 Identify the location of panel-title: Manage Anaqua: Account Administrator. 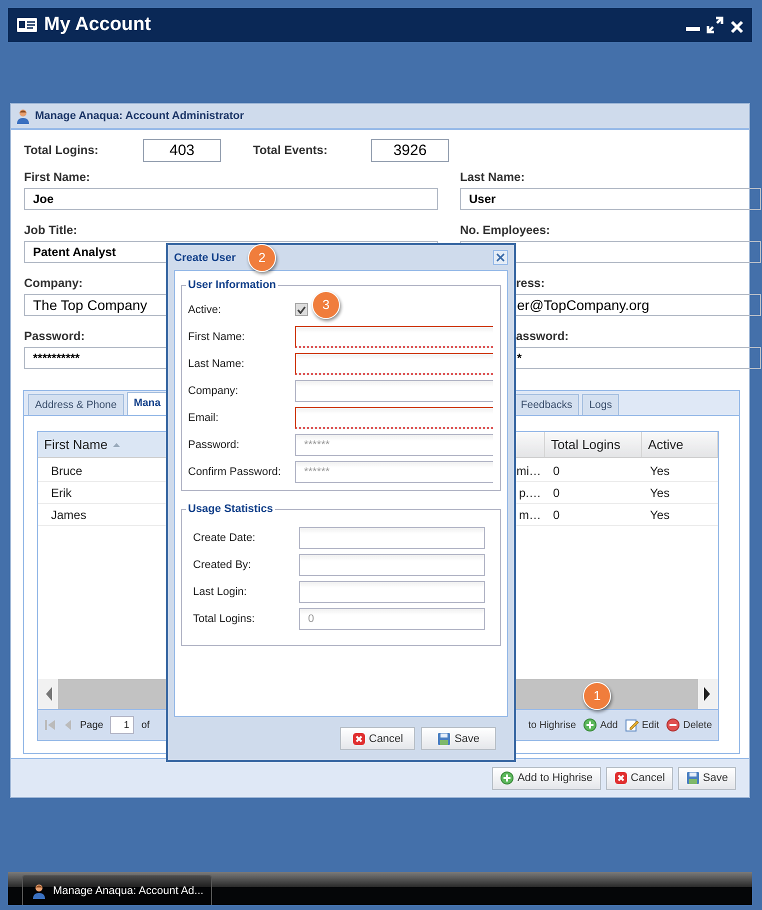
(139, 116).